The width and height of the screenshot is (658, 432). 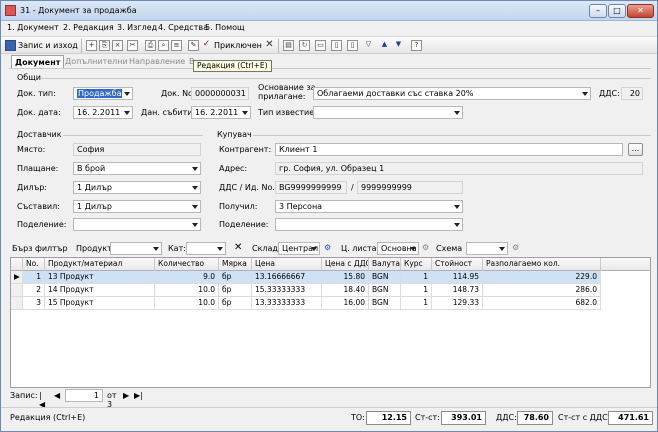 What do you see at coordinates (220, 93) in the screenshot?
I see `doc-no-field: 0000000031` at bounding box center [220, 93].